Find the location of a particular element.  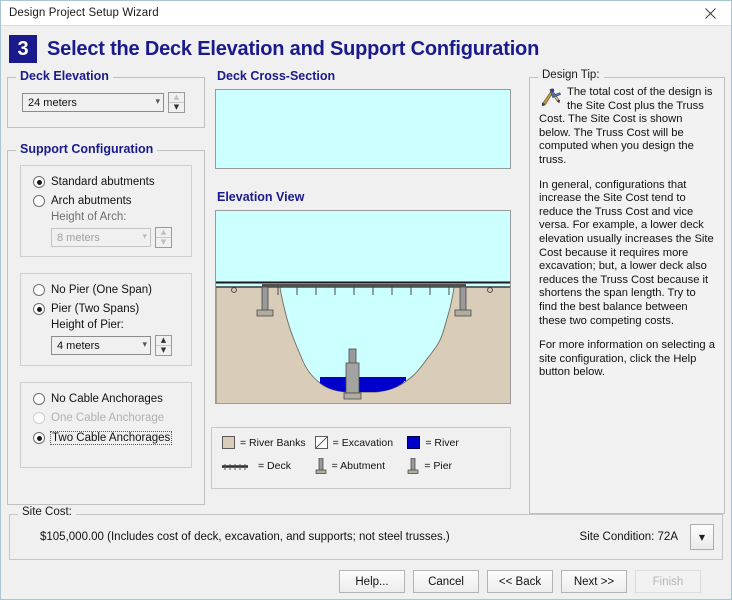

radio-no-pier: No Pier (One Span) is located at coordinates (106, 290).